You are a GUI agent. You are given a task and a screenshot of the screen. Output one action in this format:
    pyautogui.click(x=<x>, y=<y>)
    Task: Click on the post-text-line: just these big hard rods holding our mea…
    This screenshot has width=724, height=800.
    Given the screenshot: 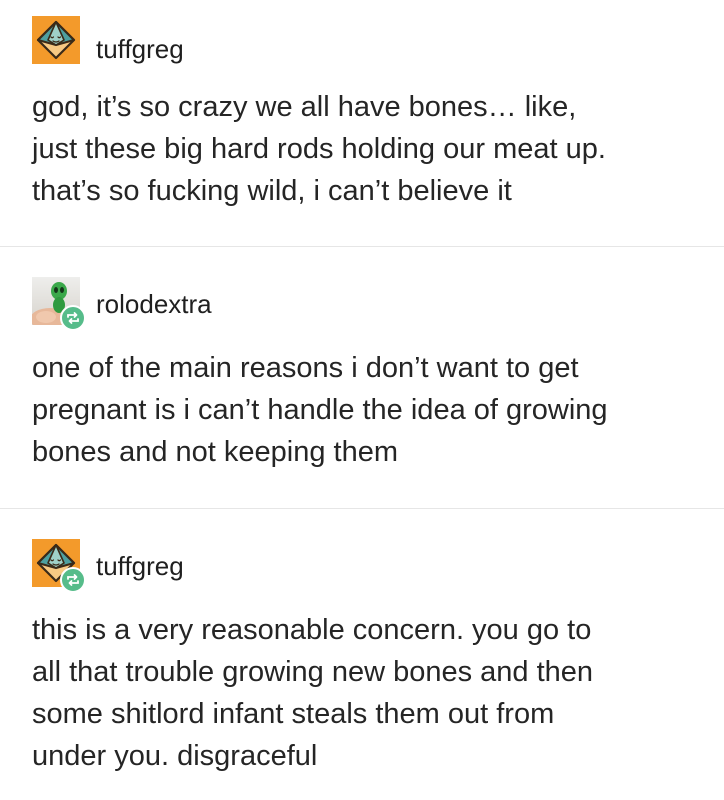 What is the action you would take?
    pyautogui.click(x=319, y=149)
    